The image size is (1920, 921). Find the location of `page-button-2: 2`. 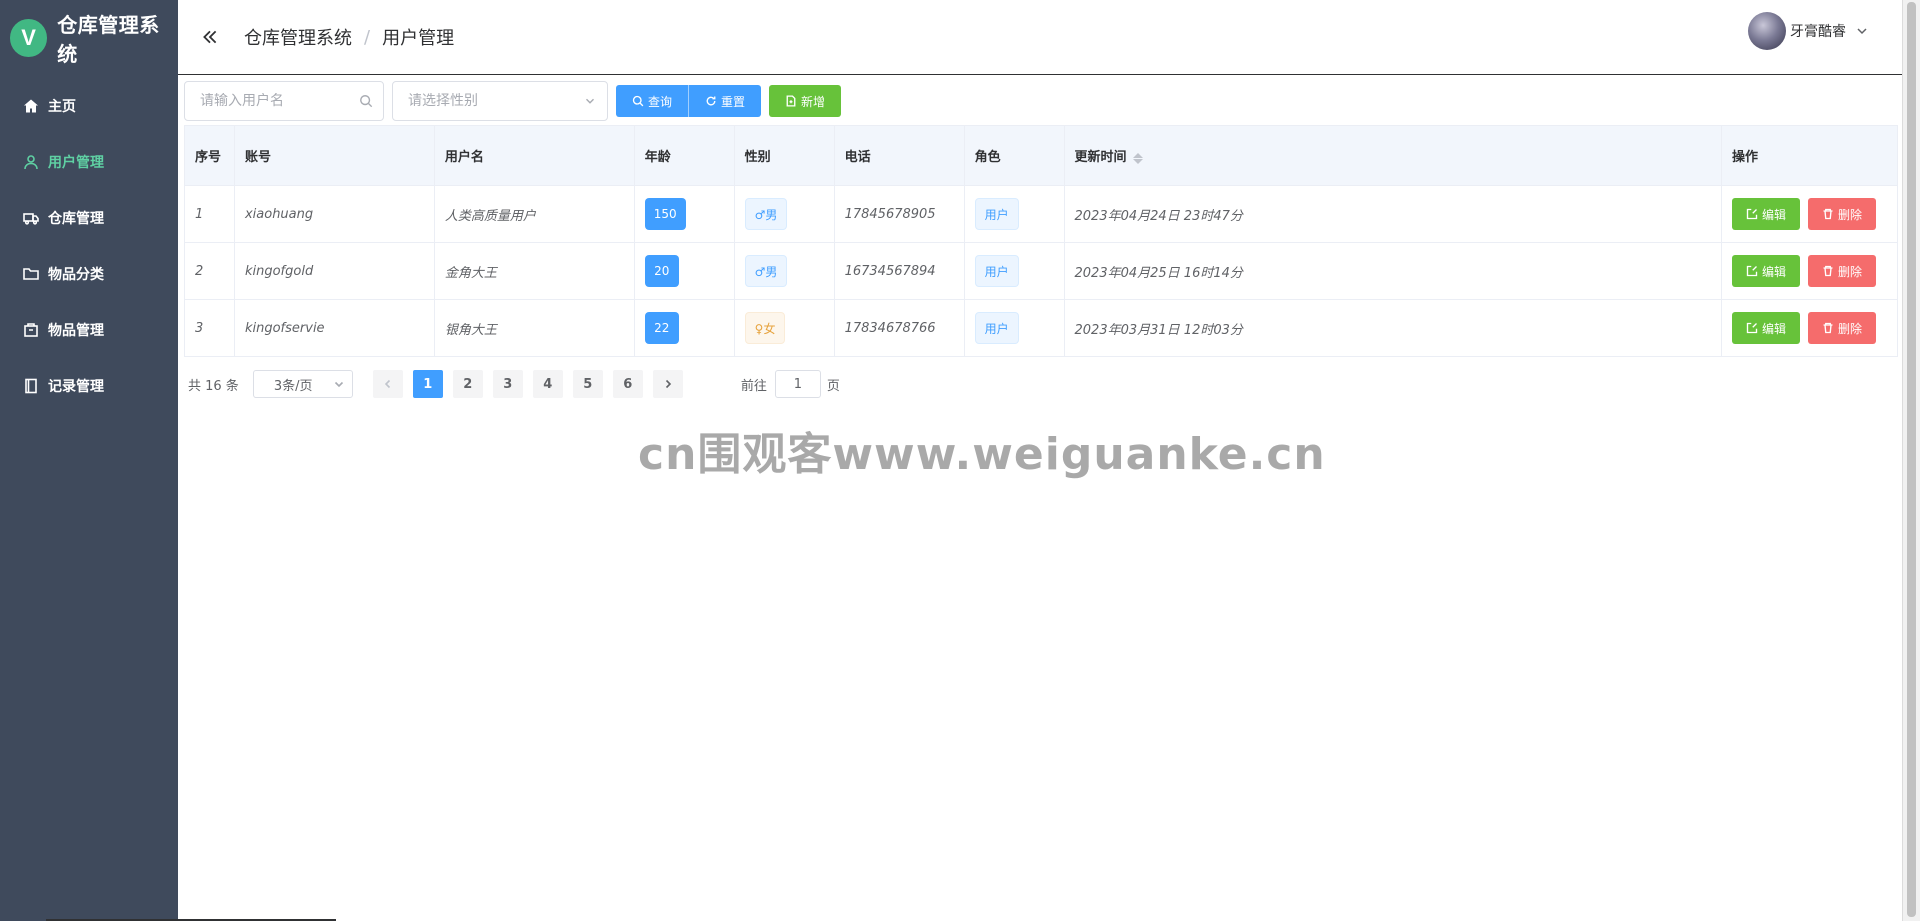

page-button-2: 2 is located at coordinates (467, 384).